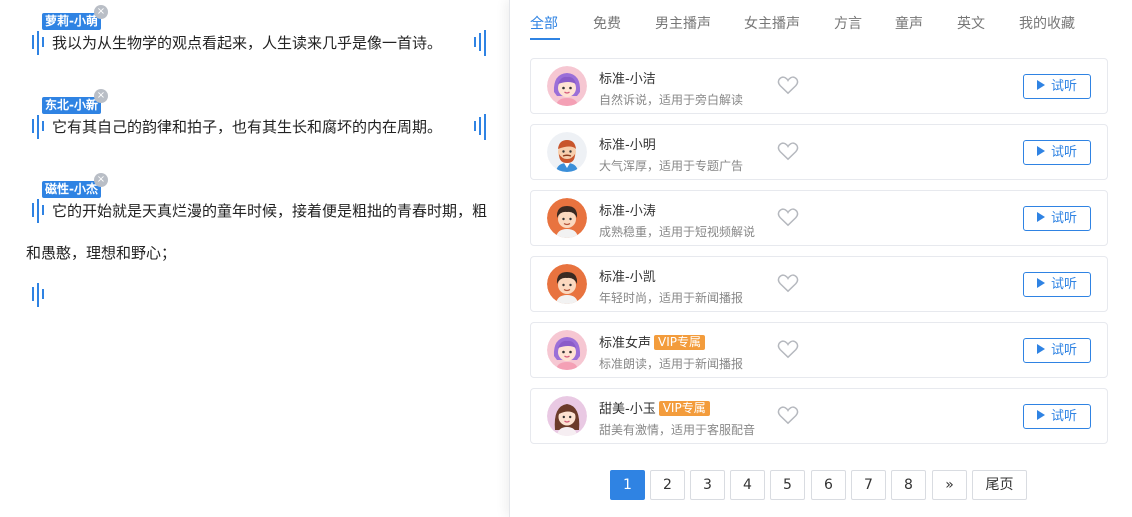 Image resolution: width=1132 pixels, height=517 pixels. I want to click on voice-card: 标准-小凯 年轻时尚，适用于新闻播报 试听, so click(819, 284).